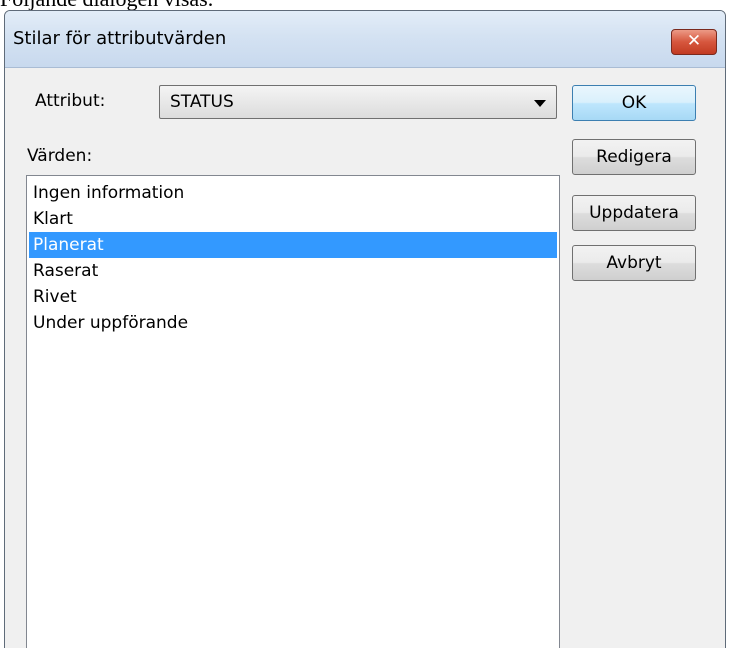  What do you see at coordinates (634, 263) in the screenshot?
I see `cancel-button: Avbryt` at bounding box center [634, 263].